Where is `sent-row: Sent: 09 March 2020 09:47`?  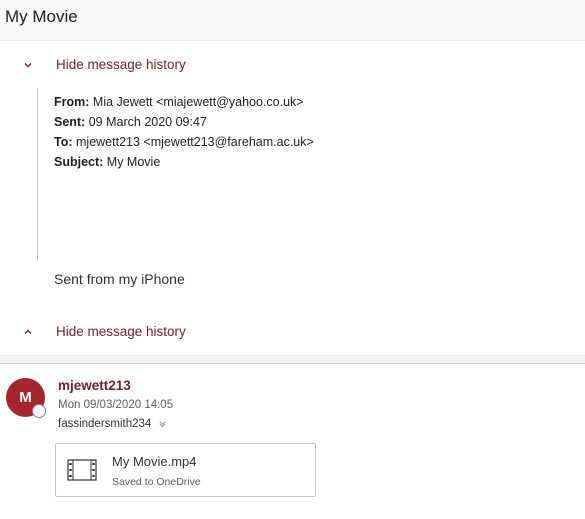 sent-row: Sent: 09 March 2020 09:47 is located at coordinates (184, 122).